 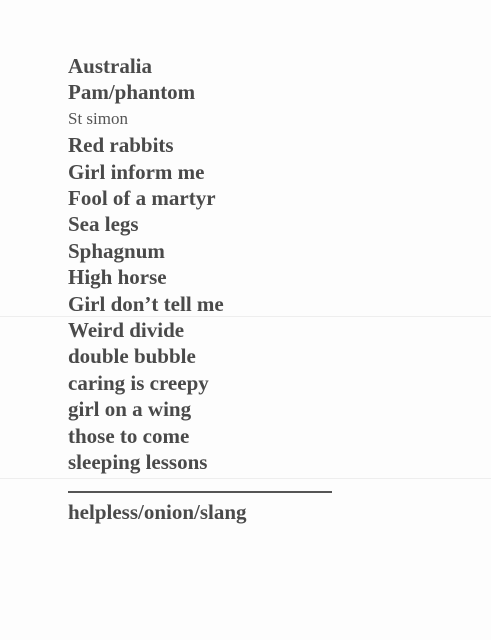 What do you see at coordinates (136, 171) in the screenshot?
I see `song-item: Girl inform me` at bounding box center [136, 171].